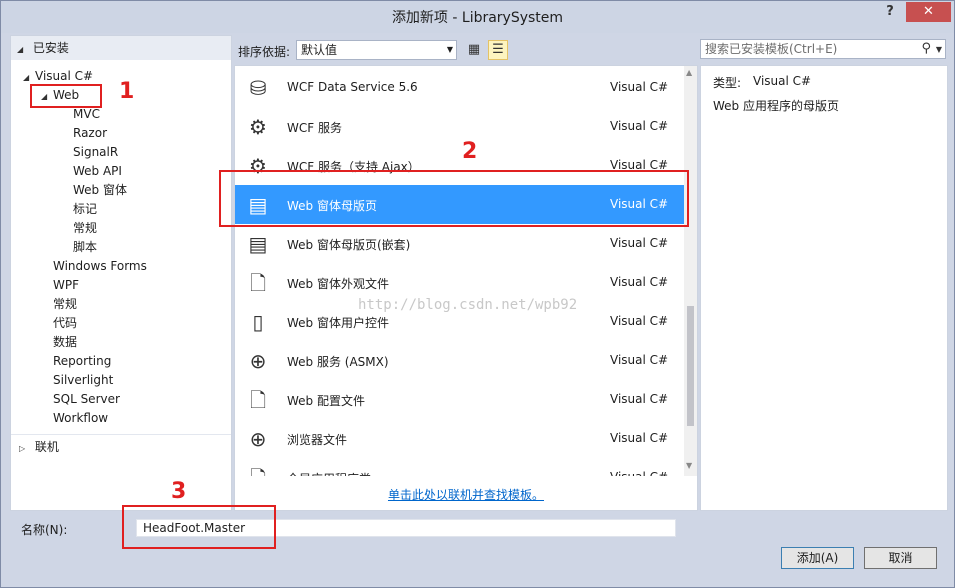  I want to click on title-bar: 添加新项 - LibrarySystem ? ✕, so click(477, 17).